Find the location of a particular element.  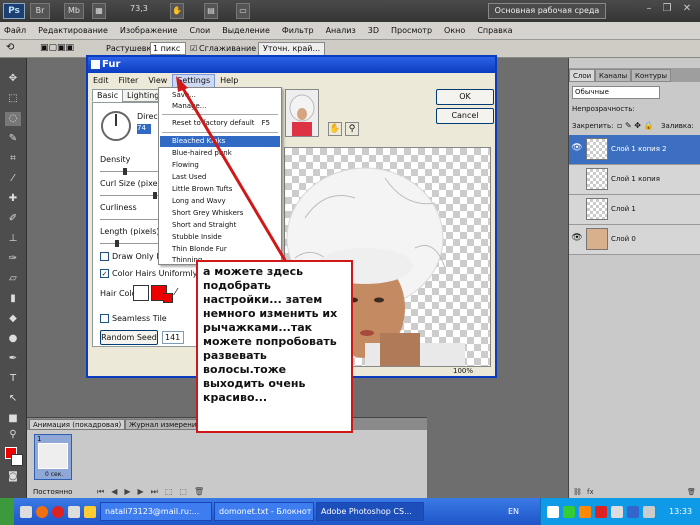

speaker-icon is located at coordinates (649, 512).